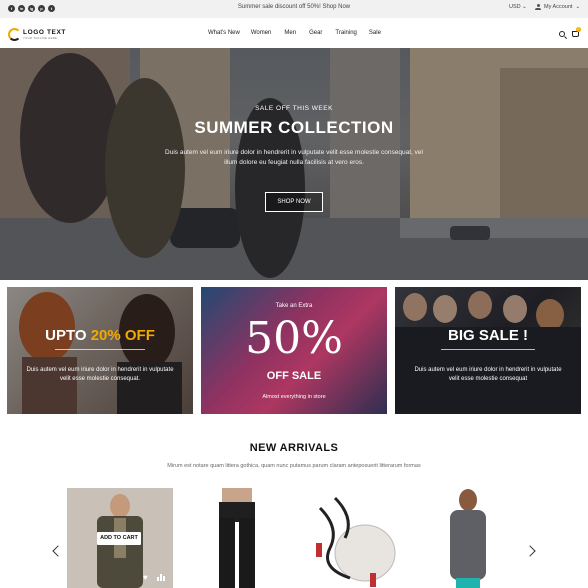 This screenshot has height=588, width=588. I want to click on nav-women: Women, so click(261, 33).